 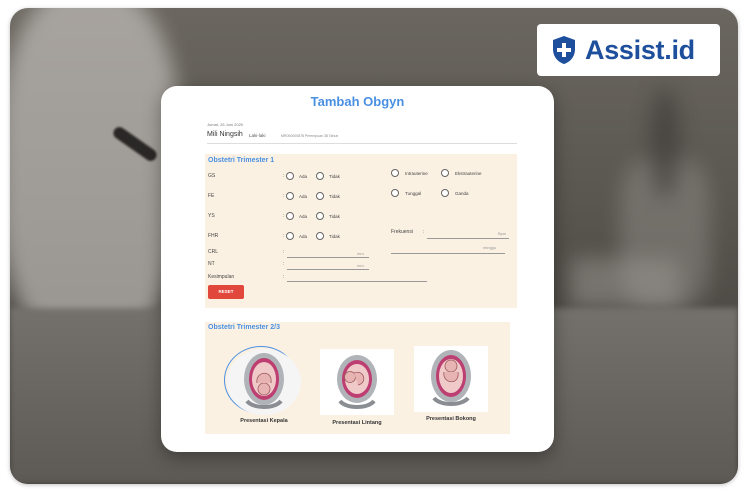 I want to click on presentasi-lintang-label: Presentasi Lintang, so click(x=357, y=423).